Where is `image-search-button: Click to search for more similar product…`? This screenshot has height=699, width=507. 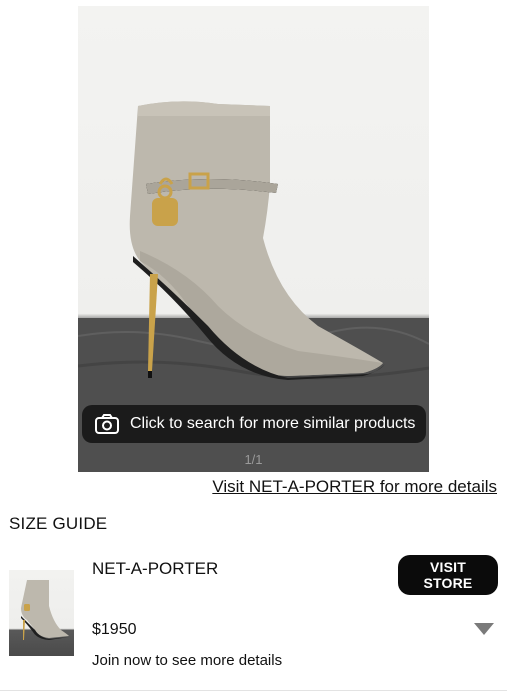 image-search-button: Click to search for more similar product… is located at coordinates (254, 424).